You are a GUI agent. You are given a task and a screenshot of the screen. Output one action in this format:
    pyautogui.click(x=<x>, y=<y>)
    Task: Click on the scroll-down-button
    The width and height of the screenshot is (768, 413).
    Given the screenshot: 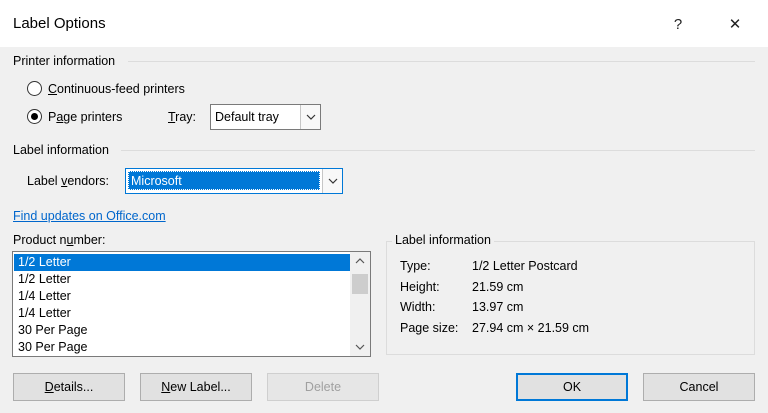 What is the action you would take?
    pyautogui.click(x=360, y=347)
    